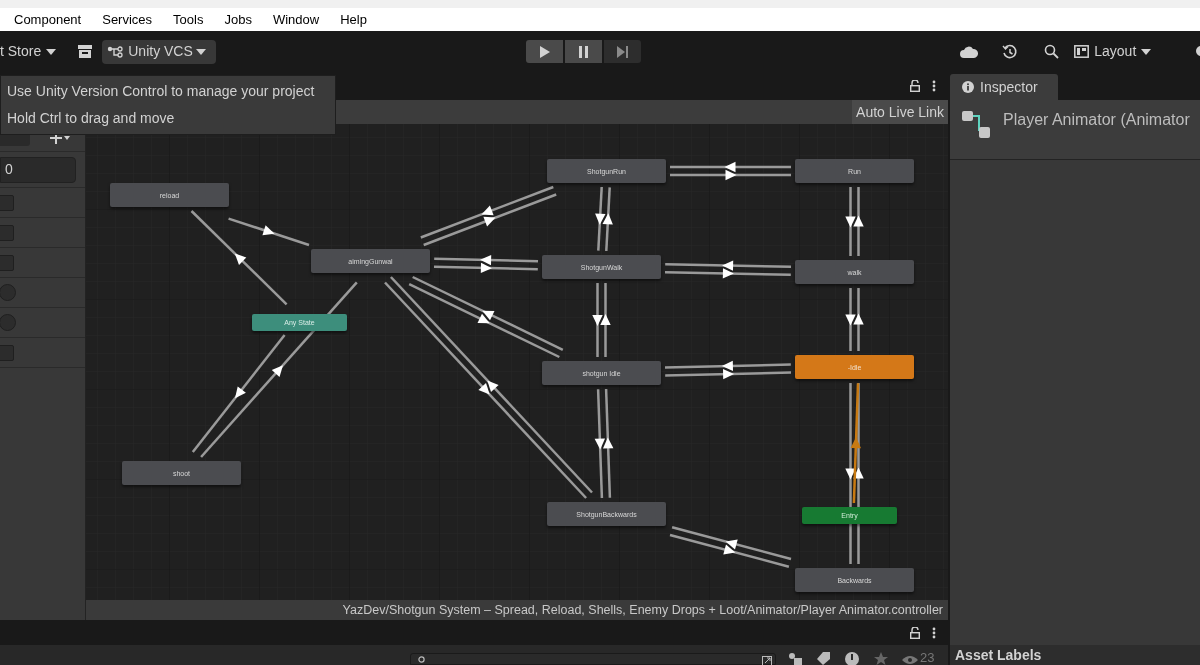 The image size is (1200, 665). Describe the element at coordinates (188, 19) in the screenshot. I see `menu-item: Tools` at that location.